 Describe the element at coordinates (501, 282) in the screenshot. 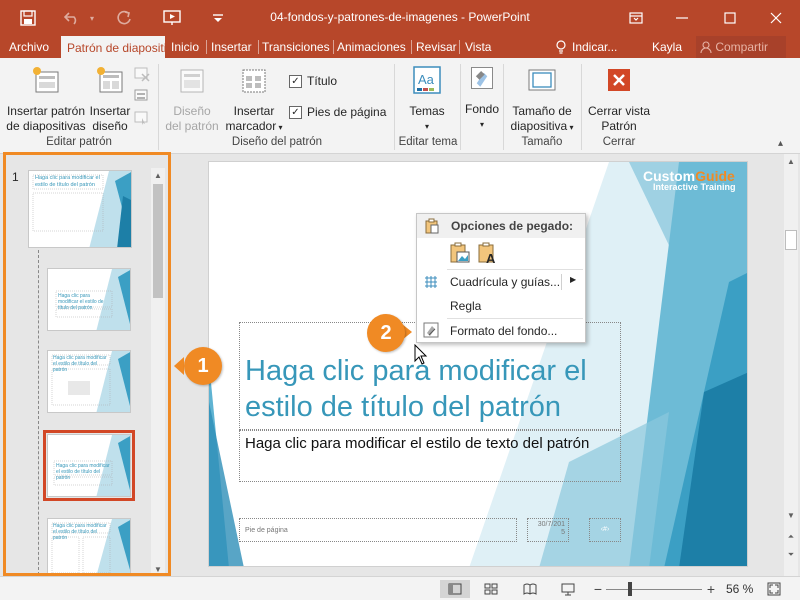

I see `menu-item-grid-and-guides: Cuadrícula y guías... ▶` at that location.